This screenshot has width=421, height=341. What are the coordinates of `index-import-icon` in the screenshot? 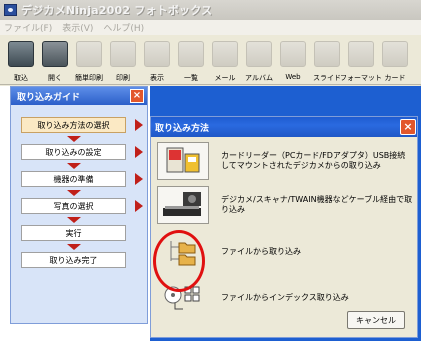 It's located at (182, 298).